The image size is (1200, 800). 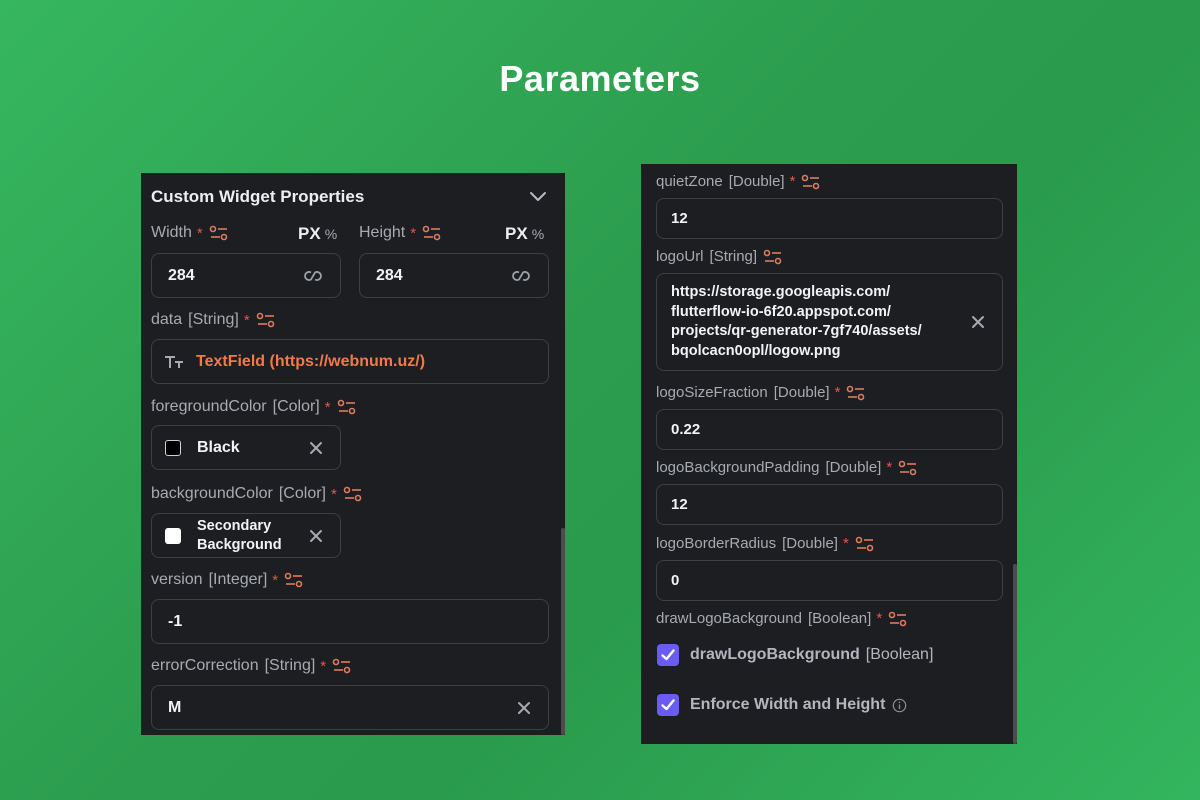 What do you see at coordinates (788, 704) in the screenshot?
I see `enforce-width-height-label: Enforce Width and Height` at bounding box center [788, 704].